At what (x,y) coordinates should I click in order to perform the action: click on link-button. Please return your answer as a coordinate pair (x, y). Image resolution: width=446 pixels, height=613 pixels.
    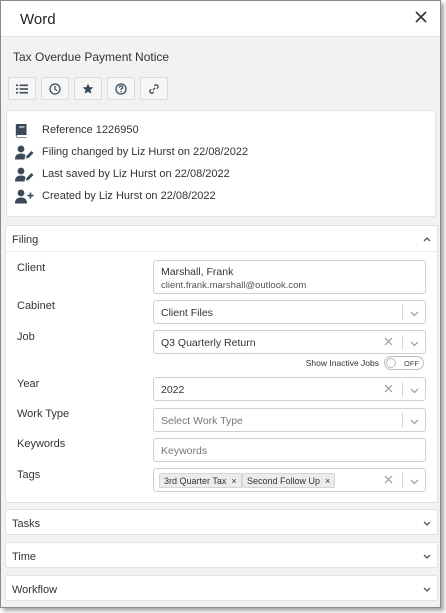
    Looking at the image, I should click on (154, 88).